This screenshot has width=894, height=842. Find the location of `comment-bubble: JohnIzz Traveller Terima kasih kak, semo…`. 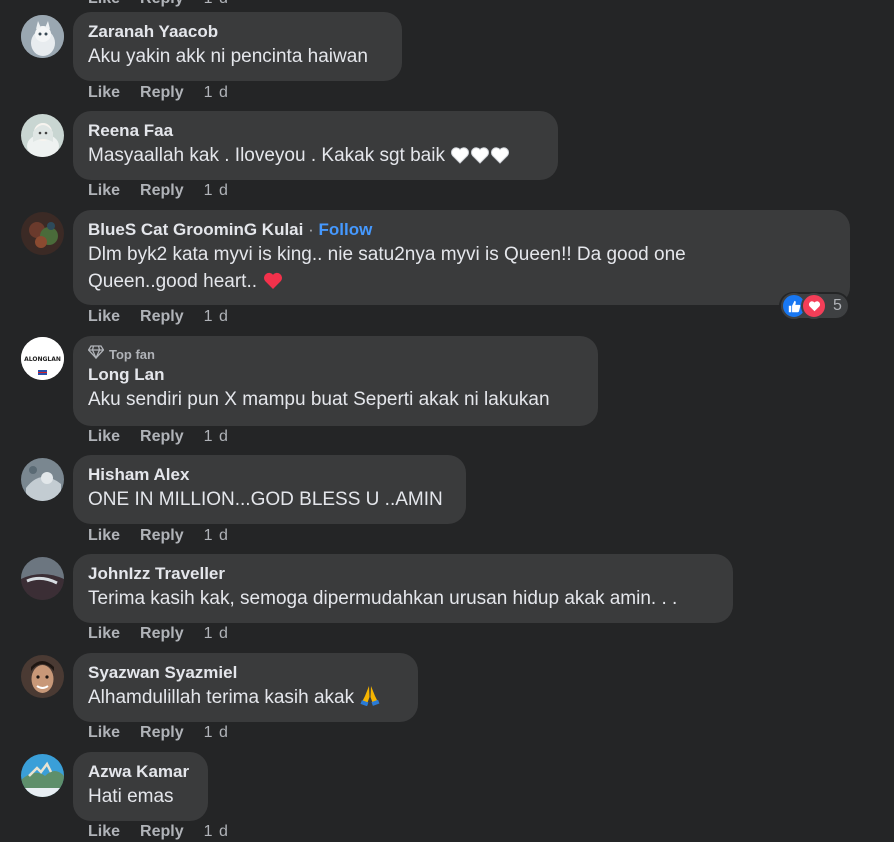

comment-bubble: JohnIzz Traveller Terima kasih kak, semo… is located at coordinates (403, 588).